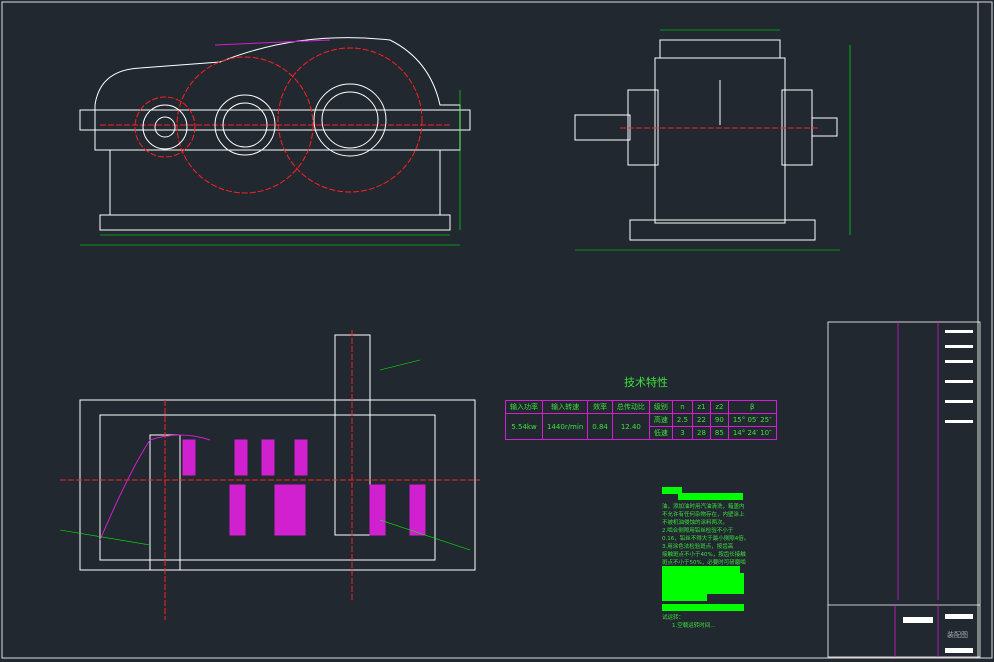  Describe the element at coordinates (698, 547) in the screenshot. I see `note-line: 3.用涂色法检验斑点，按齿高` at that location.